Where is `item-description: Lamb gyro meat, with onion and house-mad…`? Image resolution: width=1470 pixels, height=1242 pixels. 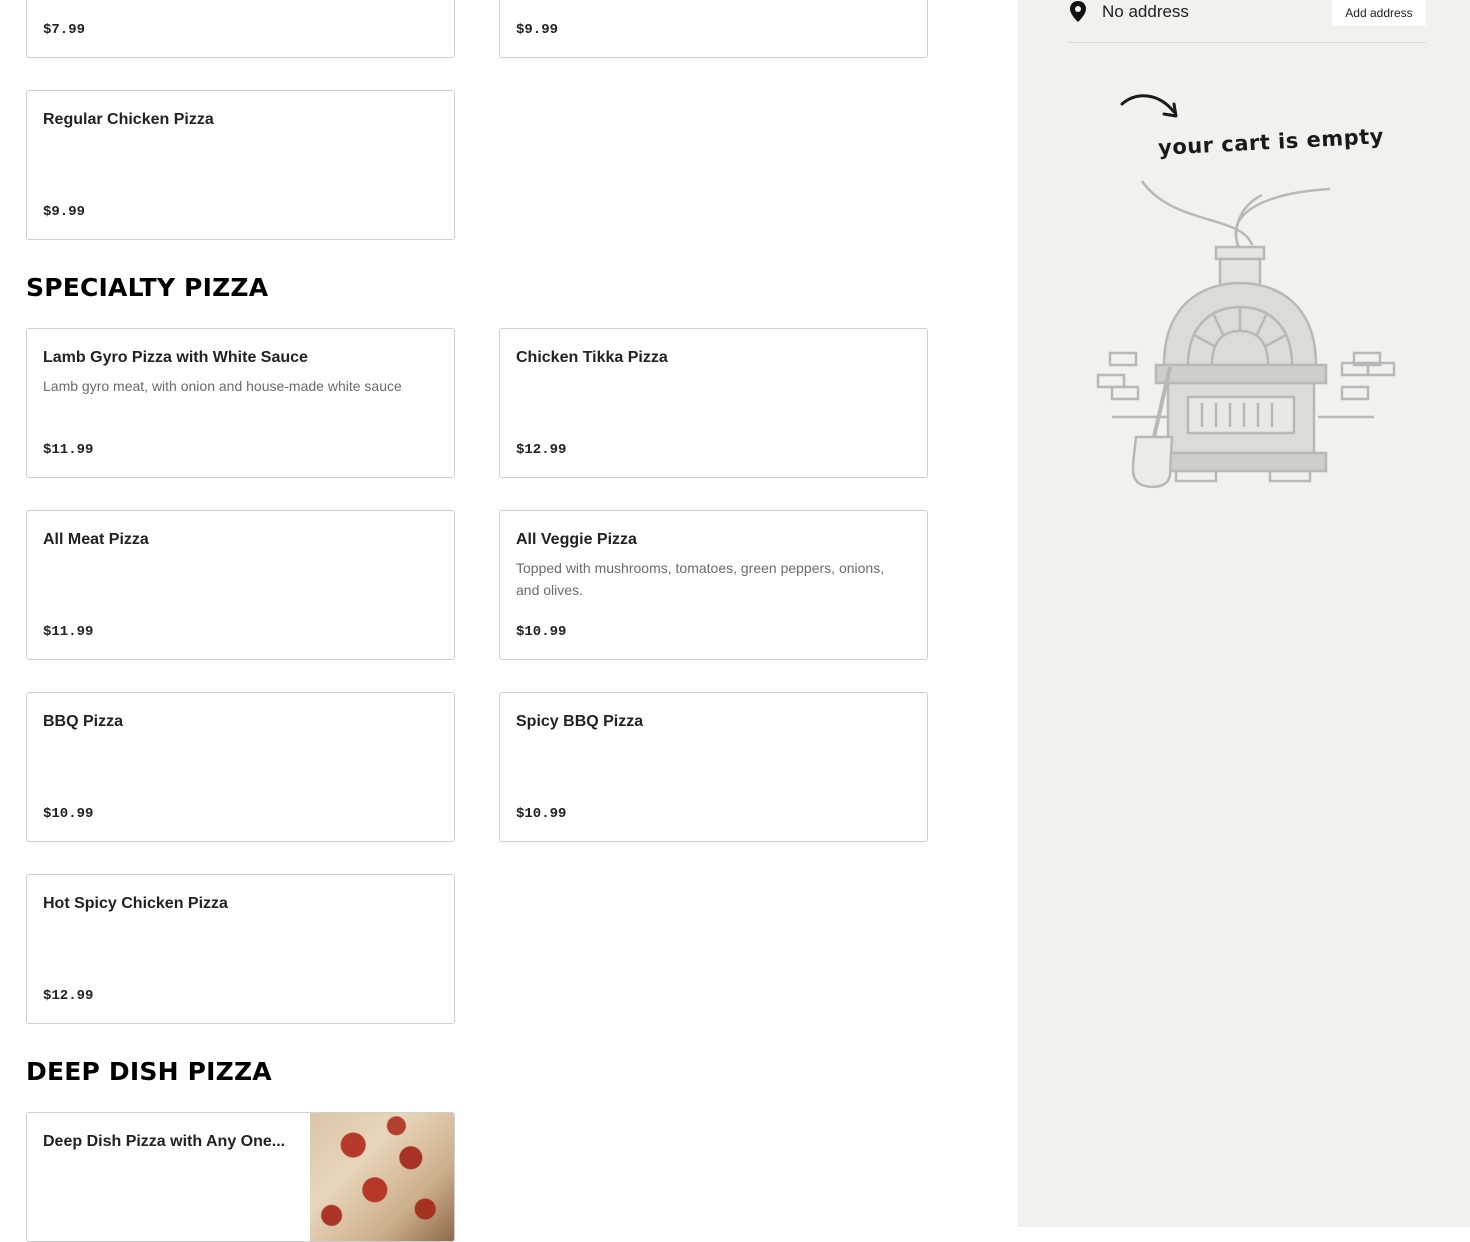 item-description: Lamb gyro meat, with onion and house-mad… is located at coordinates (222, 386).